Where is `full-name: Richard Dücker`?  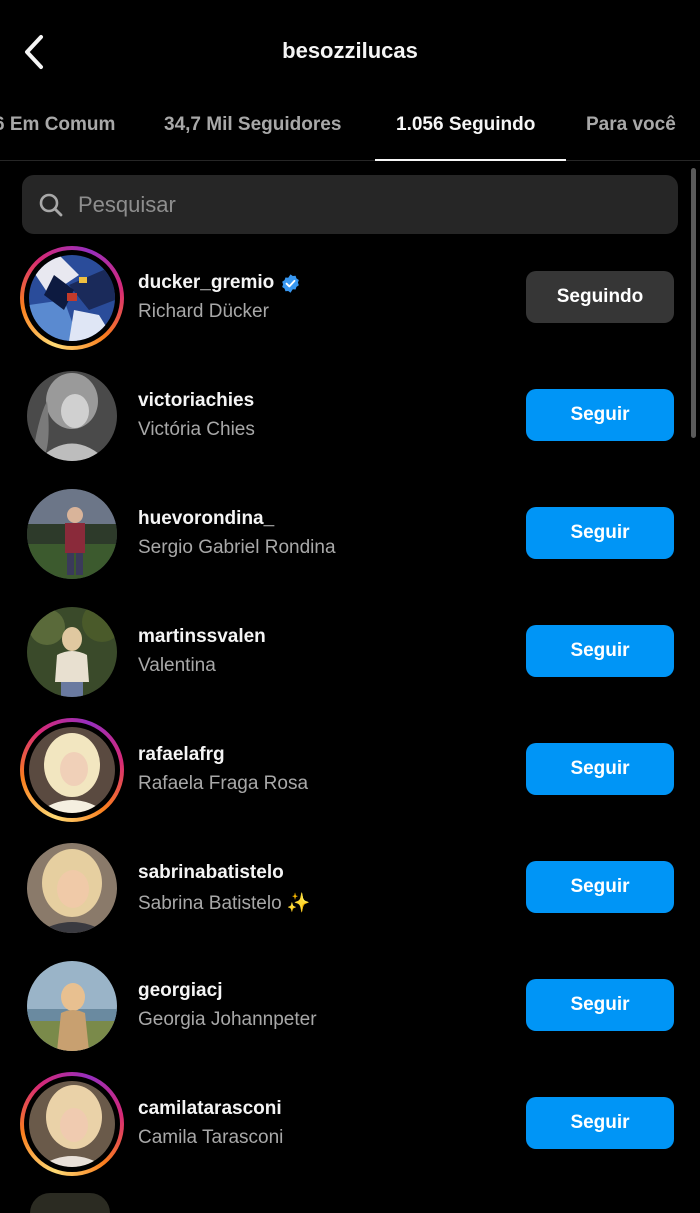
full-name: Richard Dücker is located at coordinates (203, 311).